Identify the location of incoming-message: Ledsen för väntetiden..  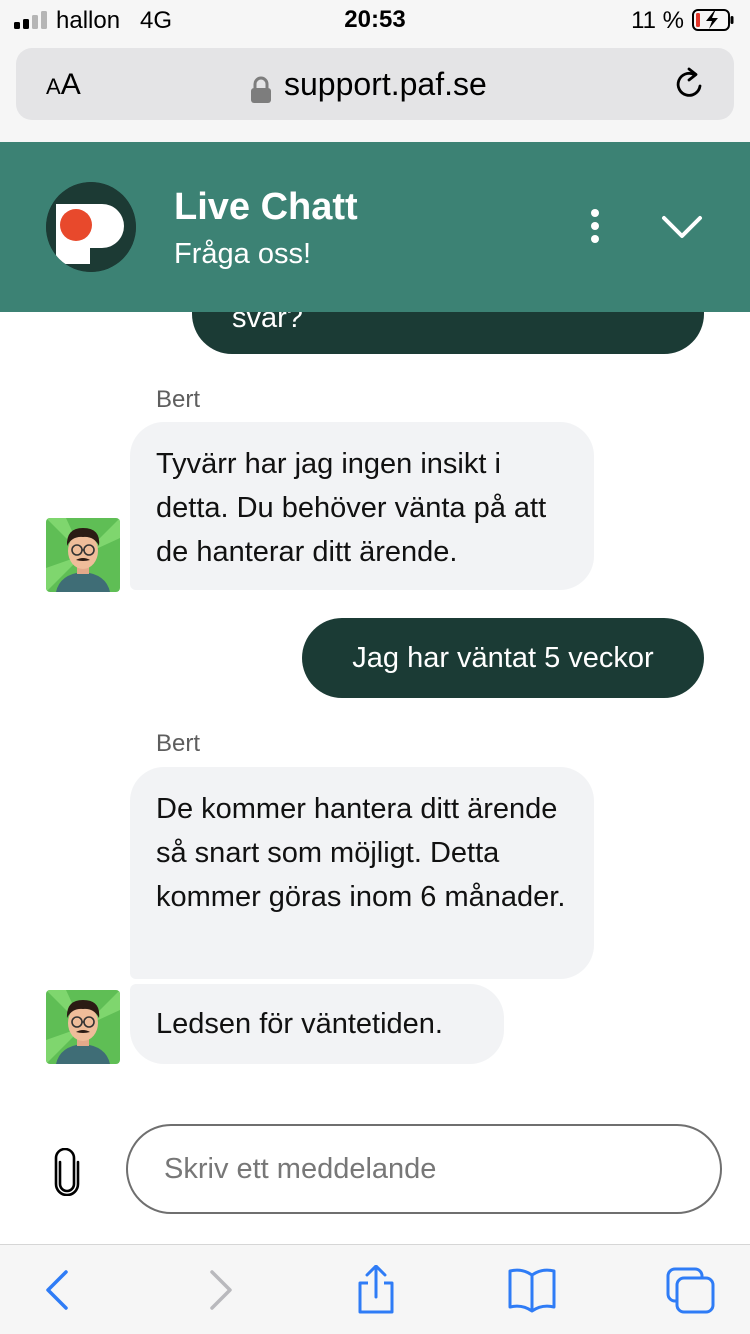
(317, 1024).